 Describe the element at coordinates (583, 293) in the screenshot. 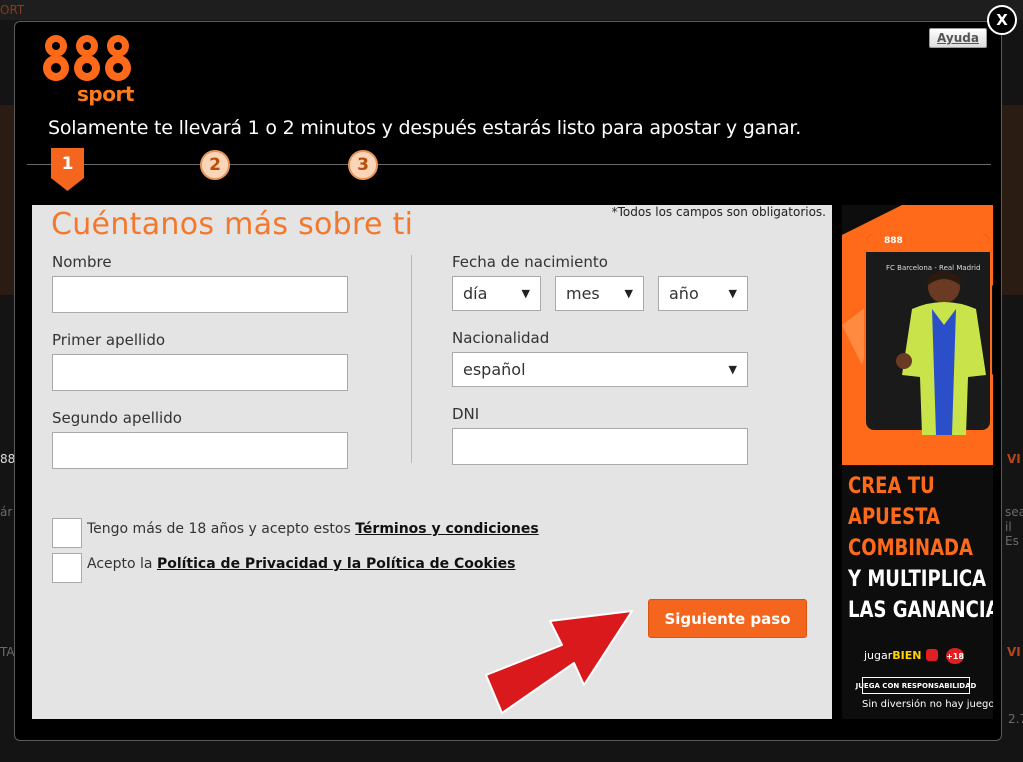

I see `mes-select-value: mes` at that location.